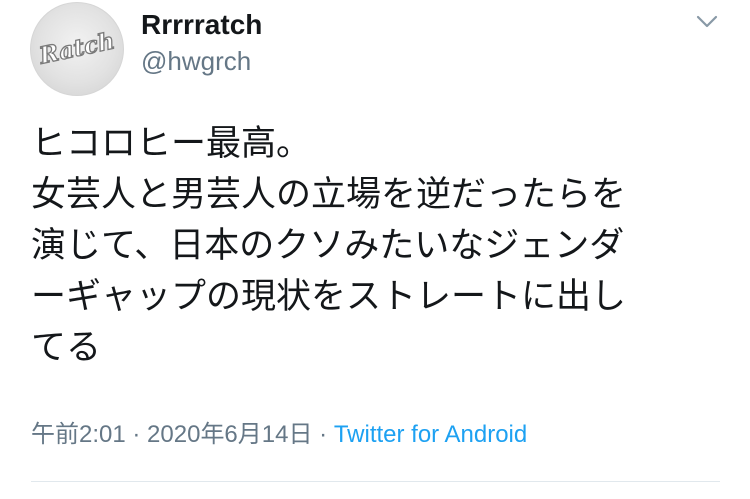 This screenshot has height=499, width=750. What do you see at coordinates (196, 61) in the screenshot?
I see `user-handle: @hwgrch` at bounding box center [196, 61].